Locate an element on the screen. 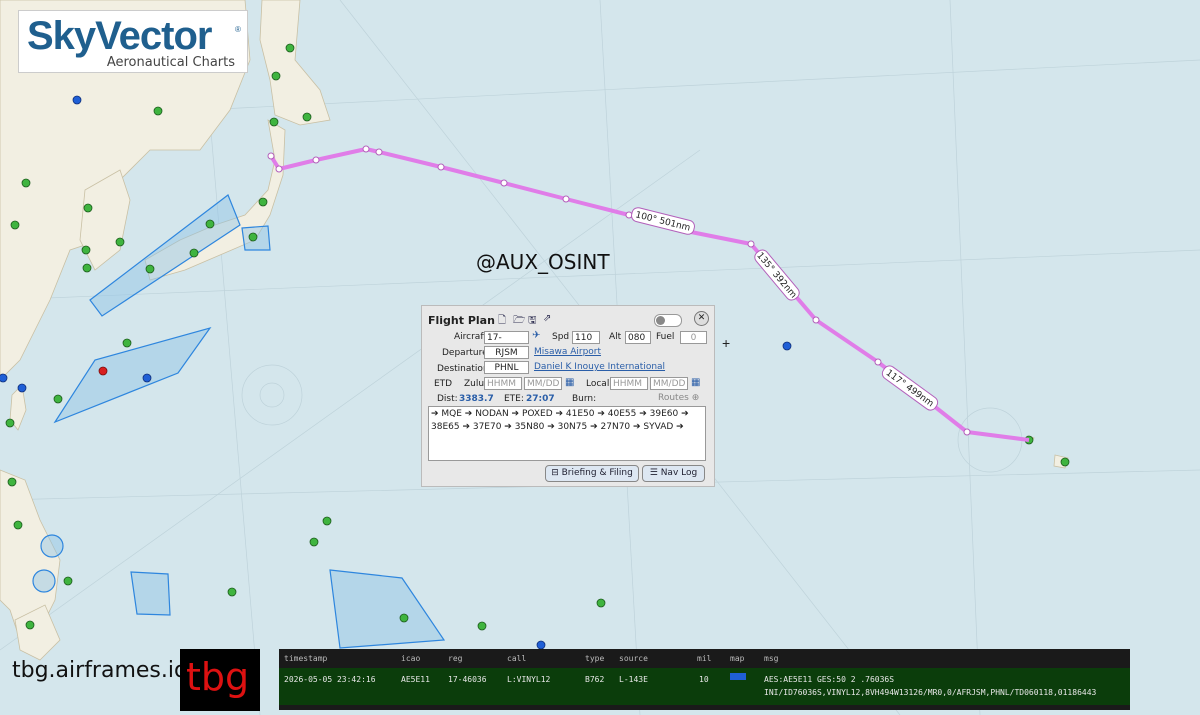 The width and height of the screenshot is (1200, 715). cell-type: B762 is located at coordinates (595, 679).